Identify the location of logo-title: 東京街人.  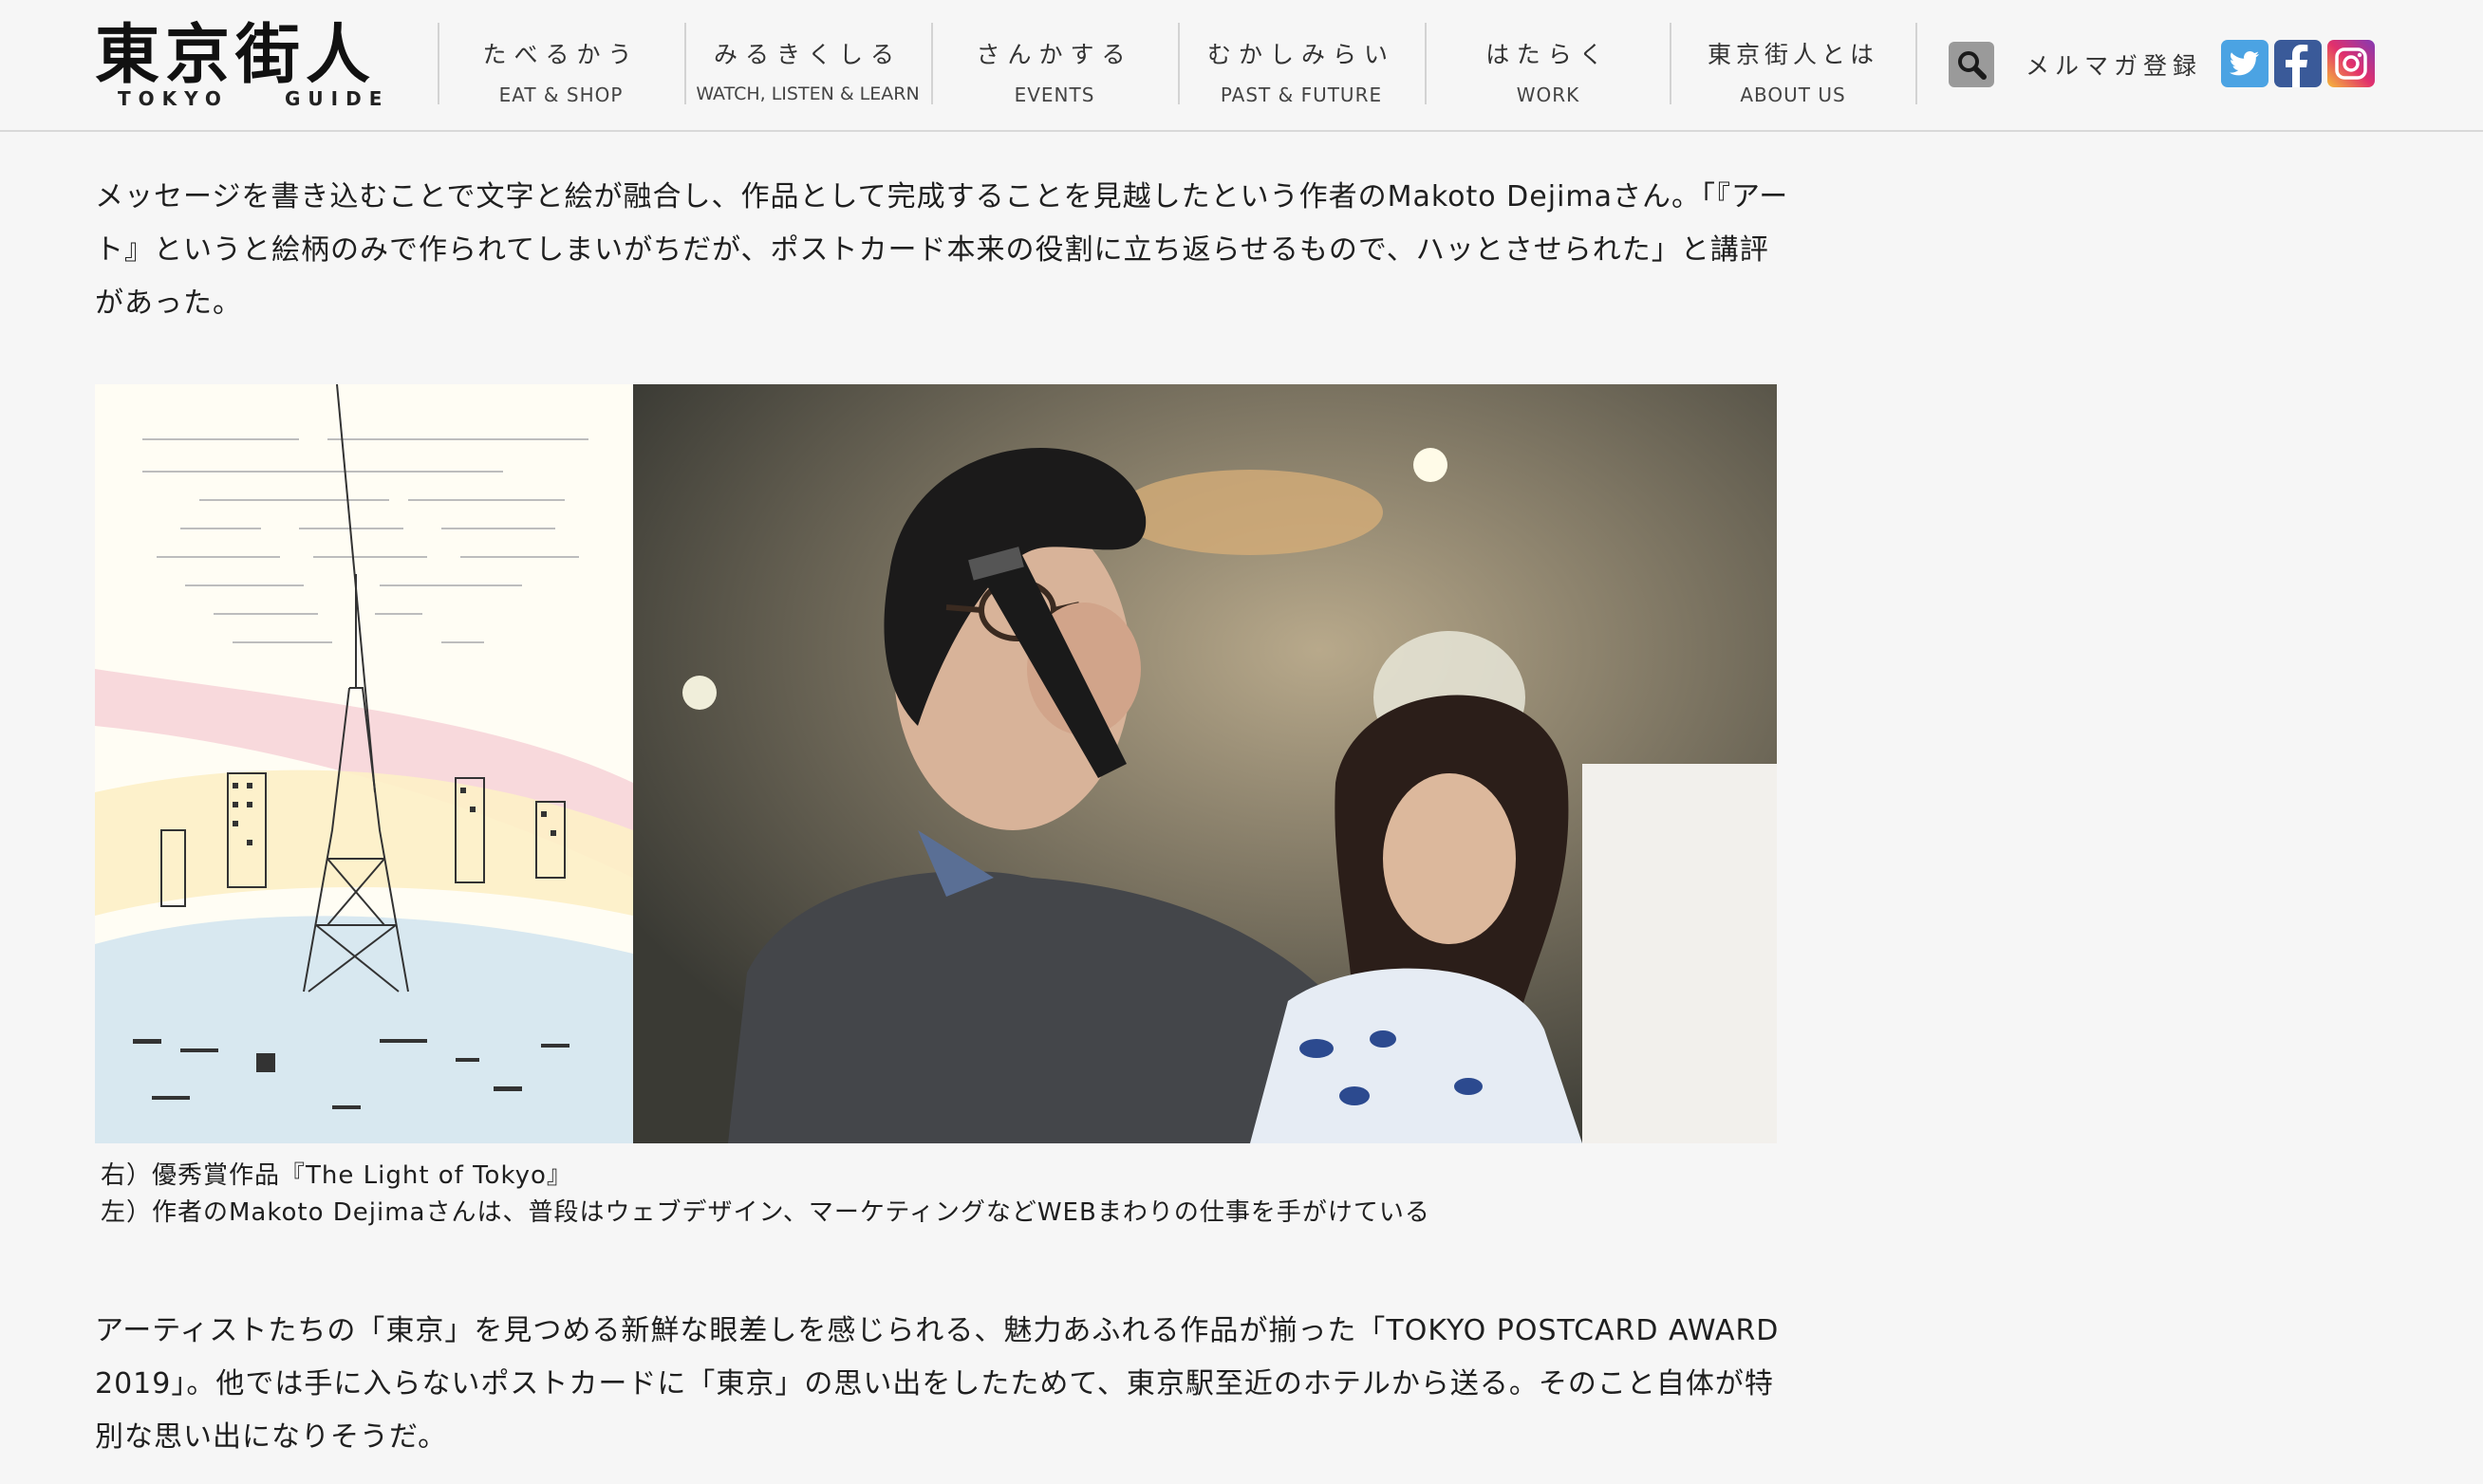
(236, 55).